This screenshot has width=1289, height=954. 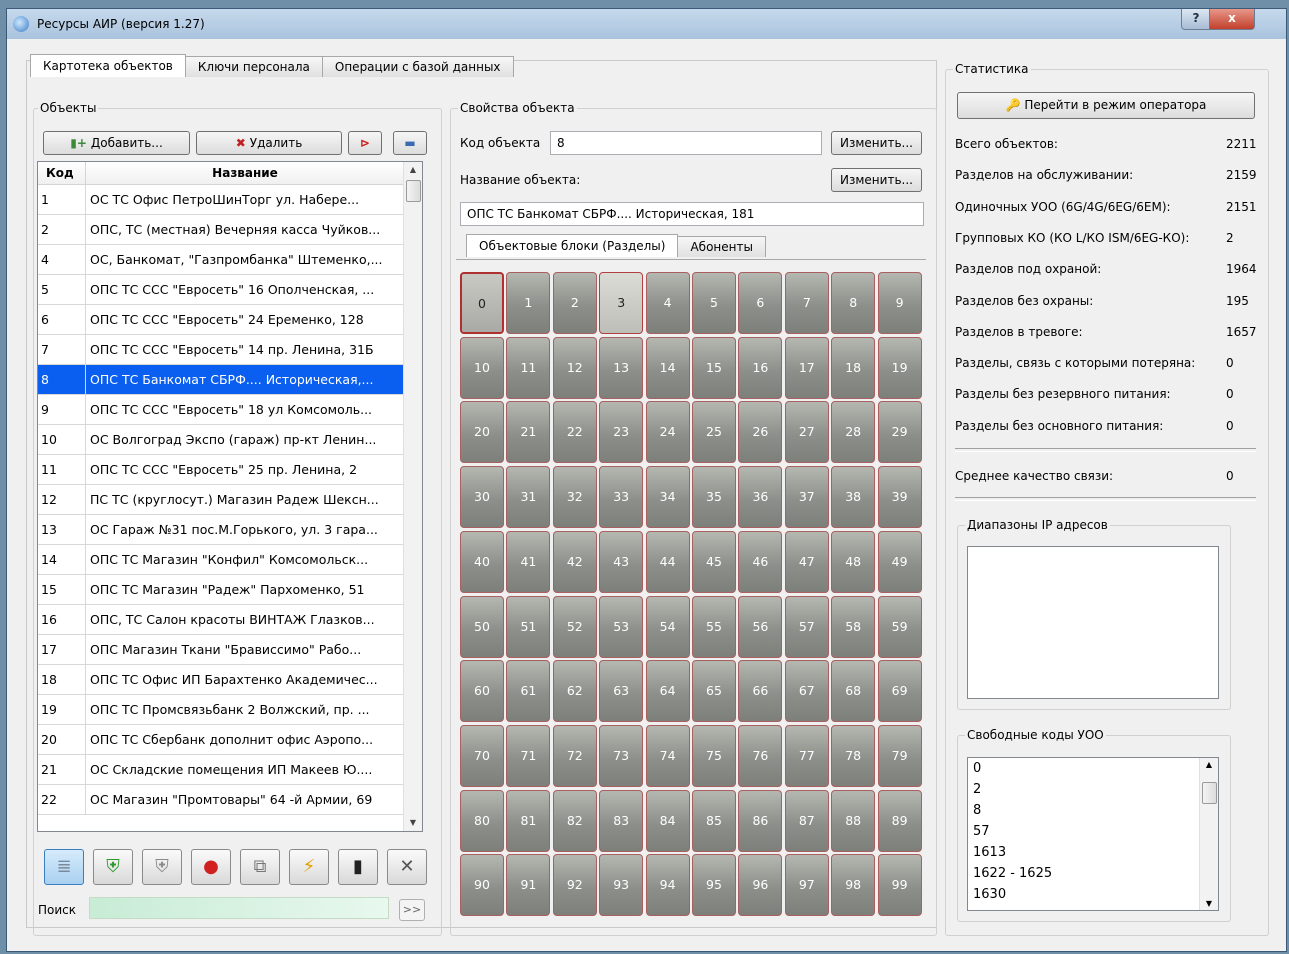 What do you see at coordinates (482, 561) in the screenshot?
I see `partition-cell: 40` at bounding box center [482, 561].